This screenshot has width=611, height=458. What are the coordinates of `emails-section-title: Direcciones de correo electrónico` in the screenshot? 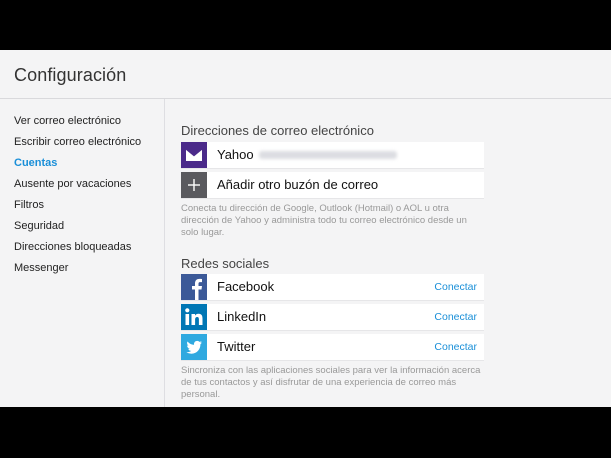 It's located at (277, 130).